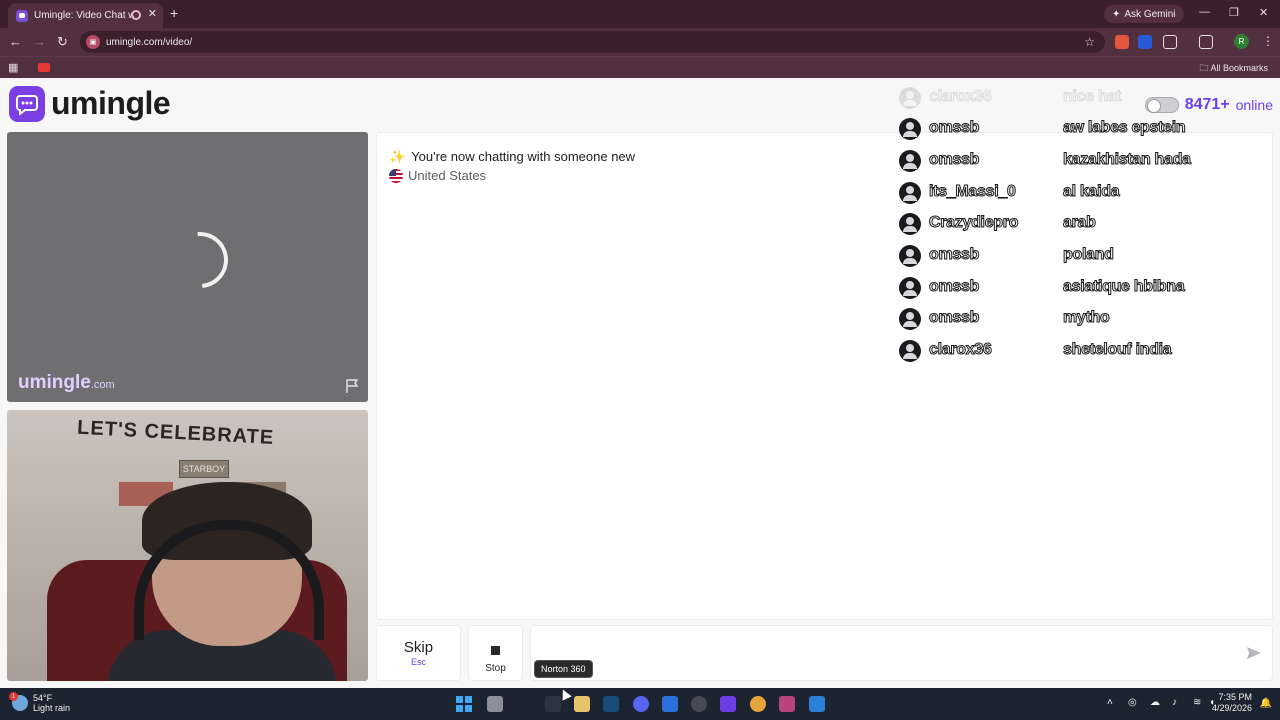 The height and width of the screenshot is (720, 1280). Describe the element at coordinates (1155, 702) in the screenshot. I see `onedrive-icon: ☁` at that location.